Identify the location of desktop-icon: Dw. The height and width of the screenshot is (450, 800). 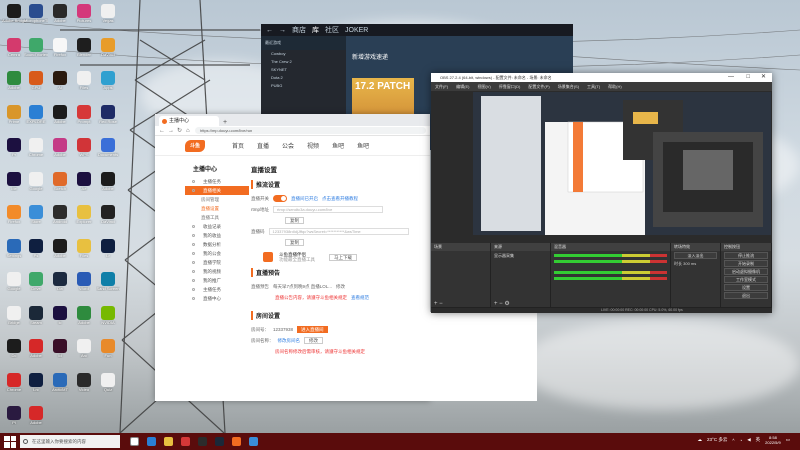
(60, 286).